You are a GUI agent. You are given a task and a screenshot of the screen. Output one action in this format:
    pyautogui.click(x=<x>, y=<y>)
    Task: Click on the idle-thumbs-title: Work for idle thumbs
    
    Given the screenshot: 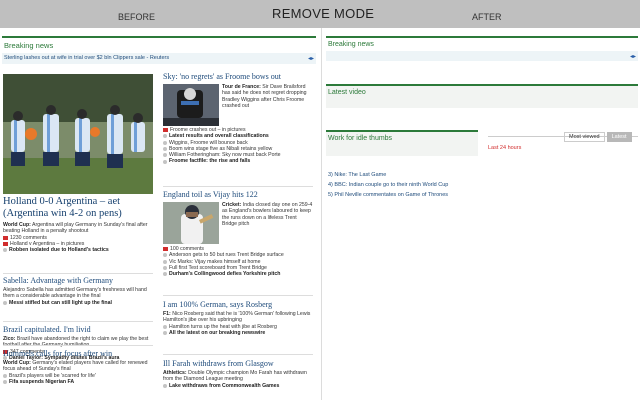 What is the action you would take?
    pyautogui.click(x=402, y=138)
    